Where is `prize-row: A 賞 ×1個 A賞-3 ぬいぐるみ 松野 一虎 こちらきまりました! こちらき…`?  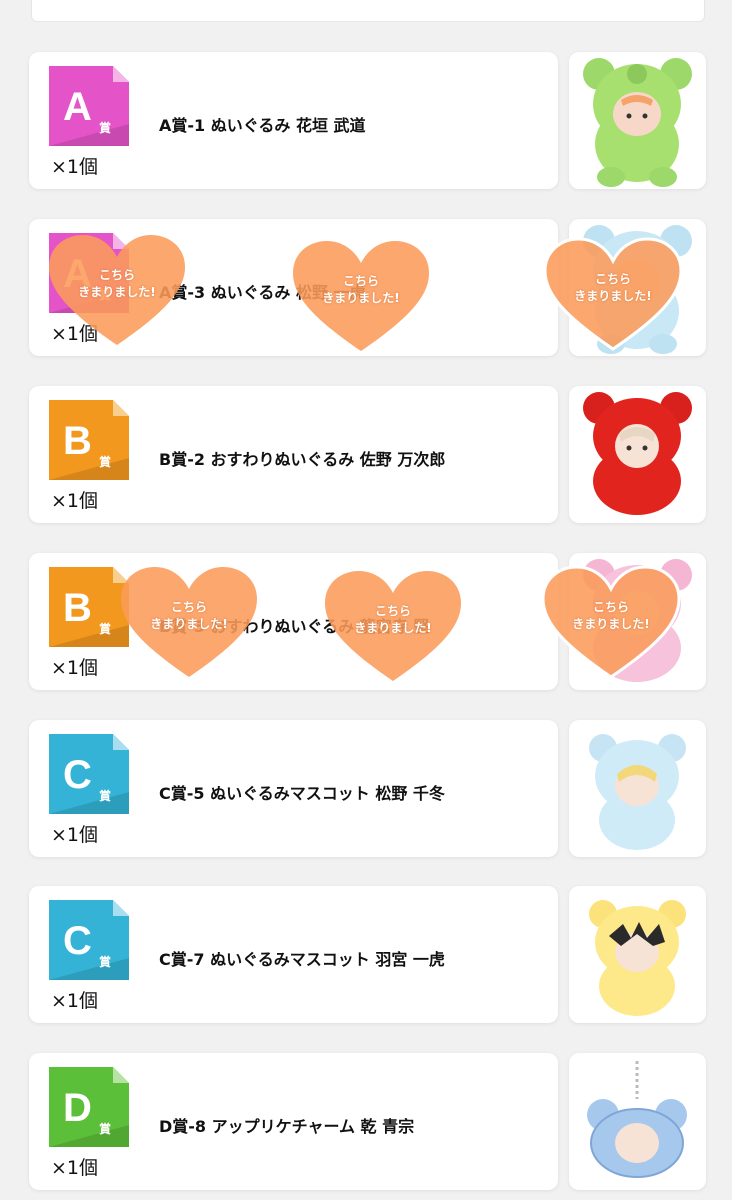 prize-row: A 賞 ×1個 A賞-3 ぬいぐるみ 松野 一虎 こちらきまりました! こちらき… is located at coordinates (367, 288).